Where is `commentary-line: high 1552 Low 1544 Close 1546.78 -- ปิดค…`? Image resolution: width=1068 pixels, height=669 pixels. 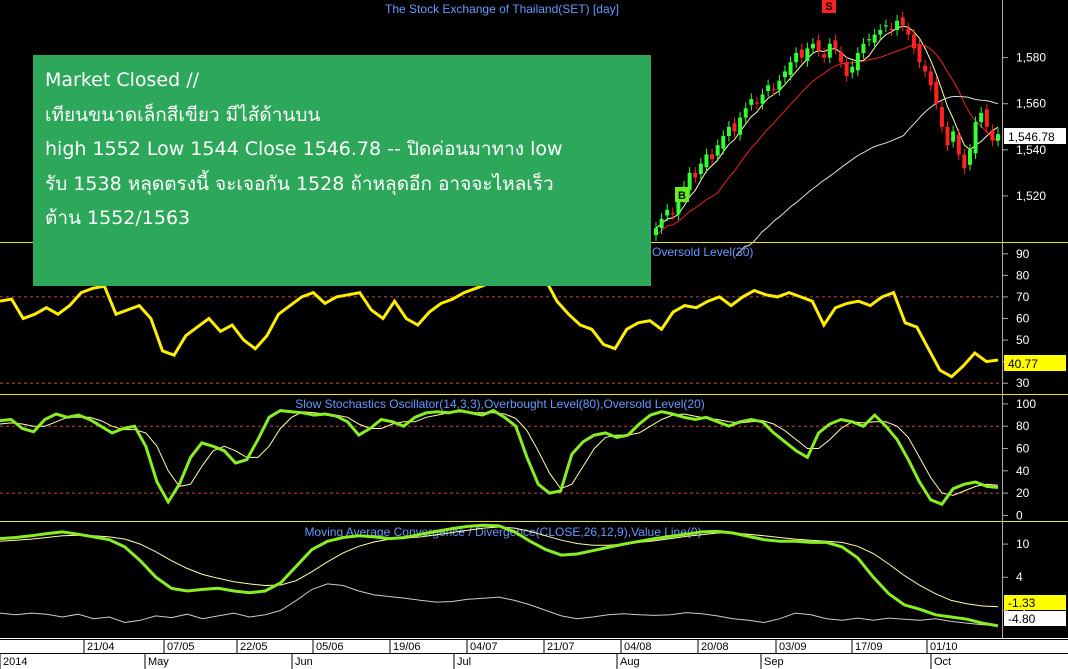 commentary-line: high 1552 Low 1544 Close 1546.78 -- ปิดค… is located at coordinates (304, 149).